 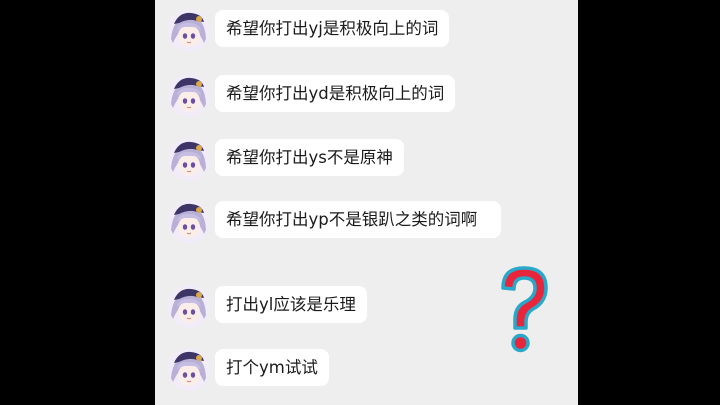 I want to click on message-text: 希望你打出yp不是银趴之类的词啊, so click(x=352, y=219).